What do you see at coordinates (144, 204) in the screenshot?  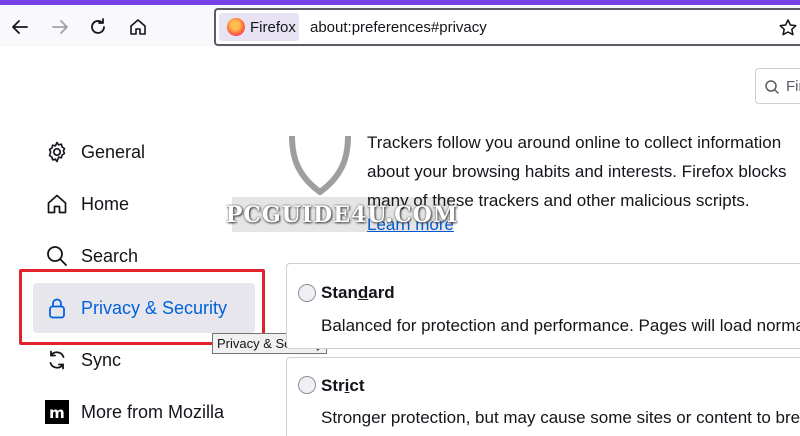 I see `sidebar-item-home: Home` at bounding box center [144, 204].